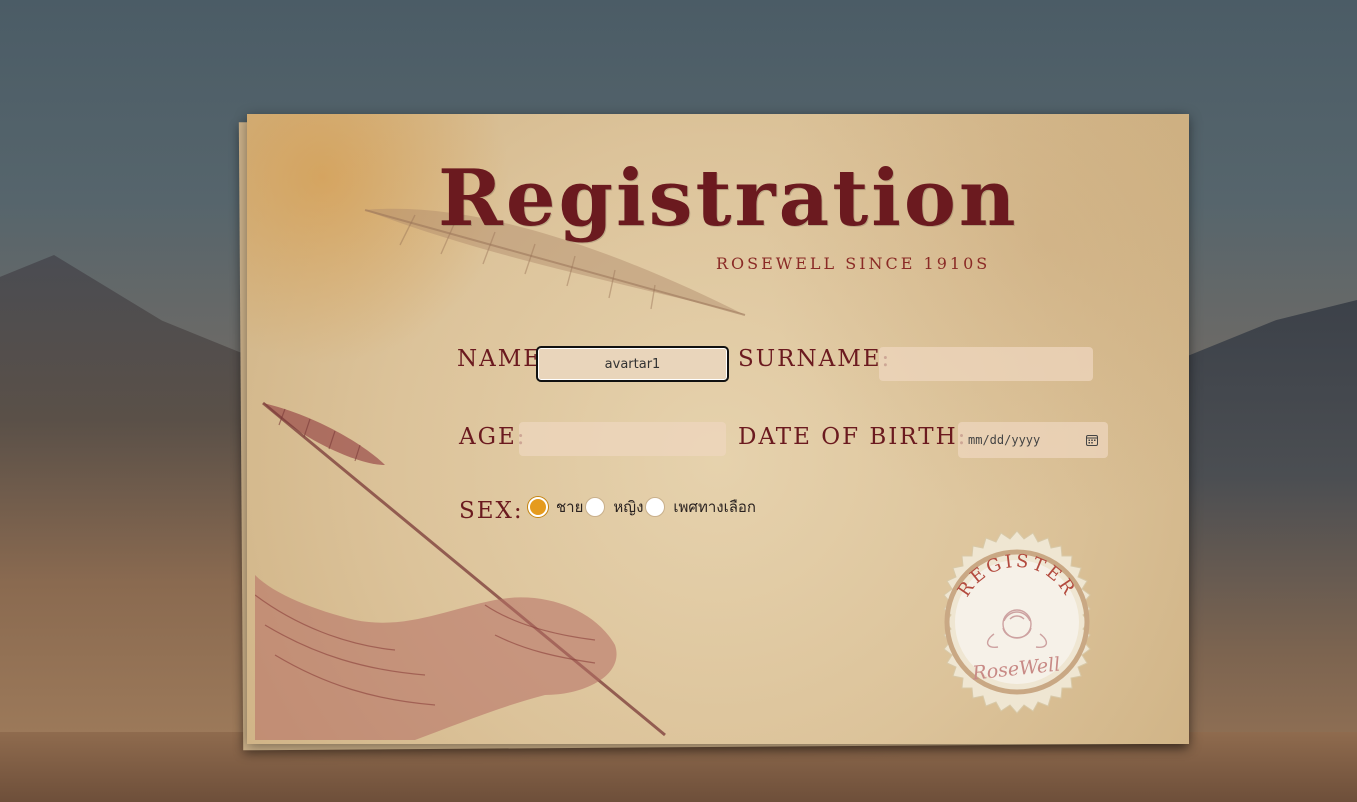  I want to click on radio-alternative-label: เพศทางเลือก, so click(714, 507).